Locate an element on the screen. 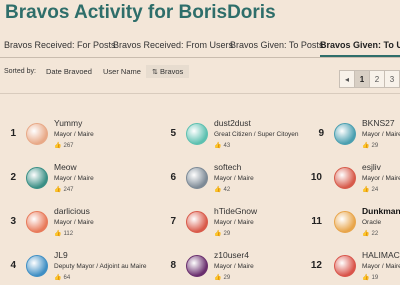 Image resolution: width=400 pixels, height=285 pixels. rank-number: 12 is located at coordinates (316, 265).